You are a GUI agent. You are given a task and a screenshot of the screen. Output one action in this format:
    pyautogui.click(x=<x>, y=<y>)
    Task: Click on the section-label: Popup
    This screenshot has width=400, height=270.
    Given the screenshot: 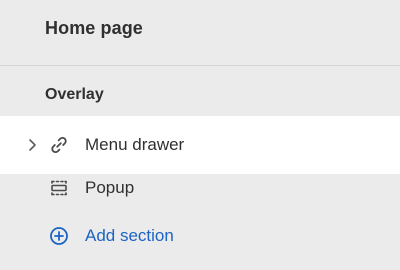 What is the action you would take?
    pyautogui.click(x=110, y=187)
    